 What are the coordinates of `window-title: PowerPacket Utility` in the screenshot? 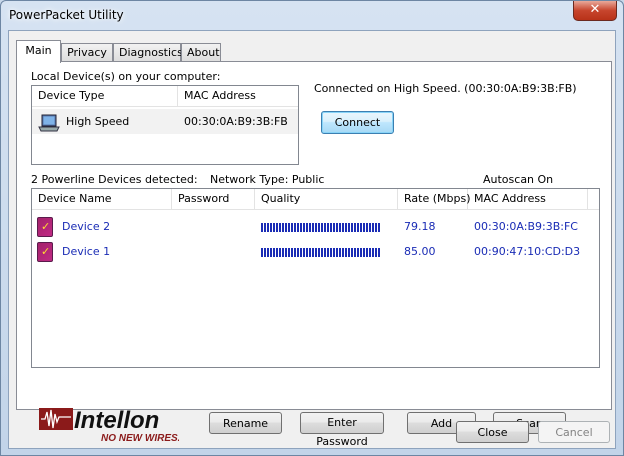 It's located at (66, 15).